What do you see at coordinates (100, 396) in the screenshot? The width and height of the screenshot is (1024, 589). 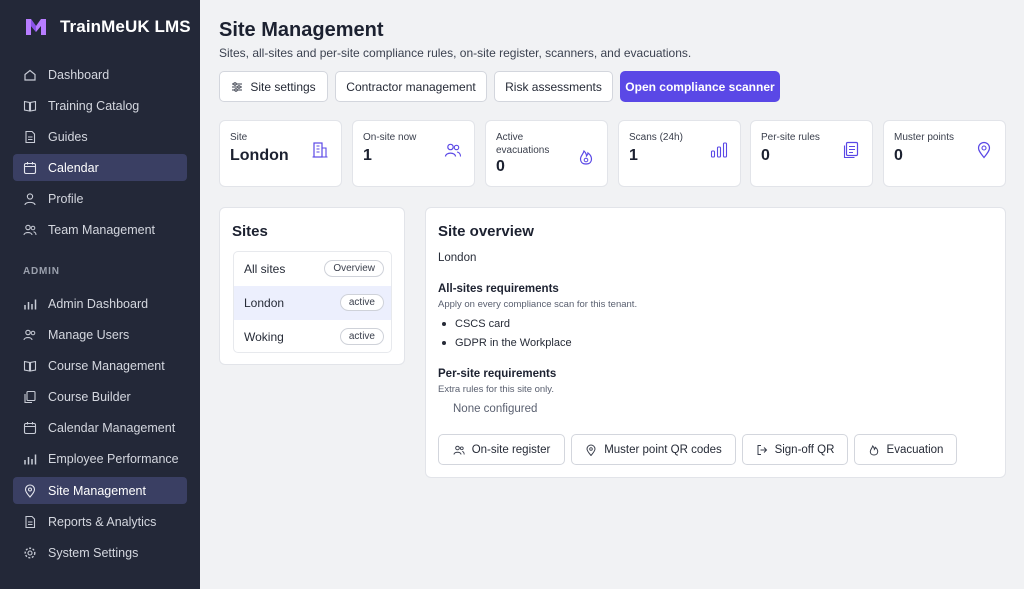 I see `sidebar-item-course-builder: Course Builder` at bounding box center [100, 396].